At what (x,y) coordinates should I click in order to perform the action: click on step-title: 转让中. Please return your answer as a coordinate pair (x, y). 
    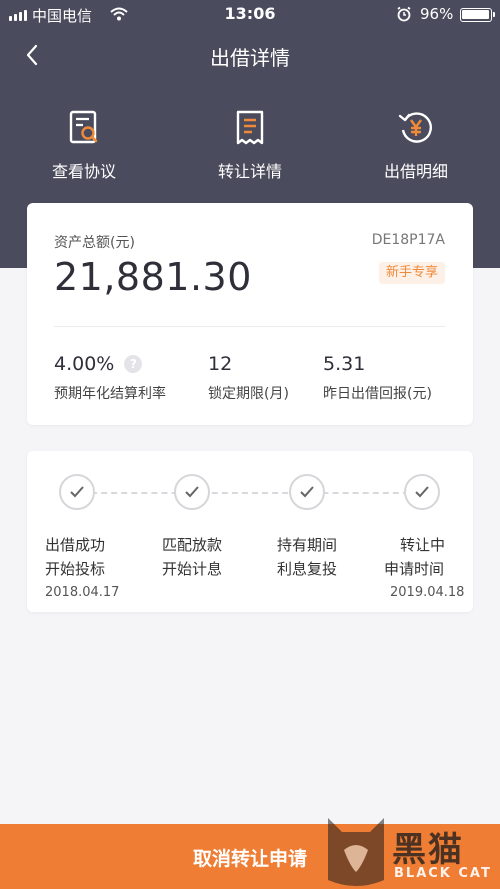
    Looking at the image, I should click on (423, 545).